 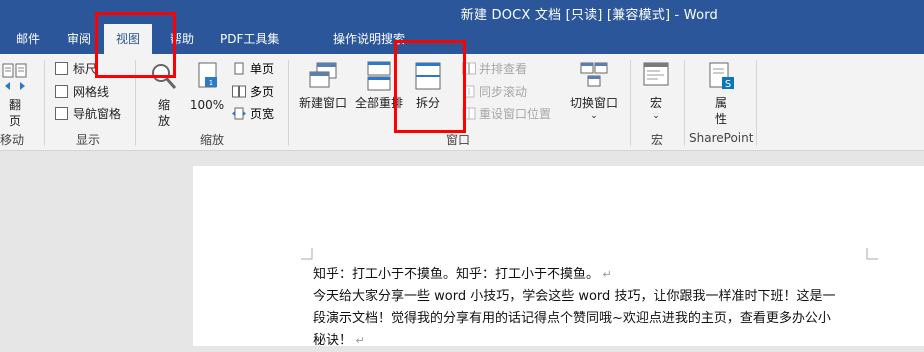 What do you see at coordinates (458, 140) in the screenshot?
I see `group-label-window: 窗口` at bounding box center [458, 140].